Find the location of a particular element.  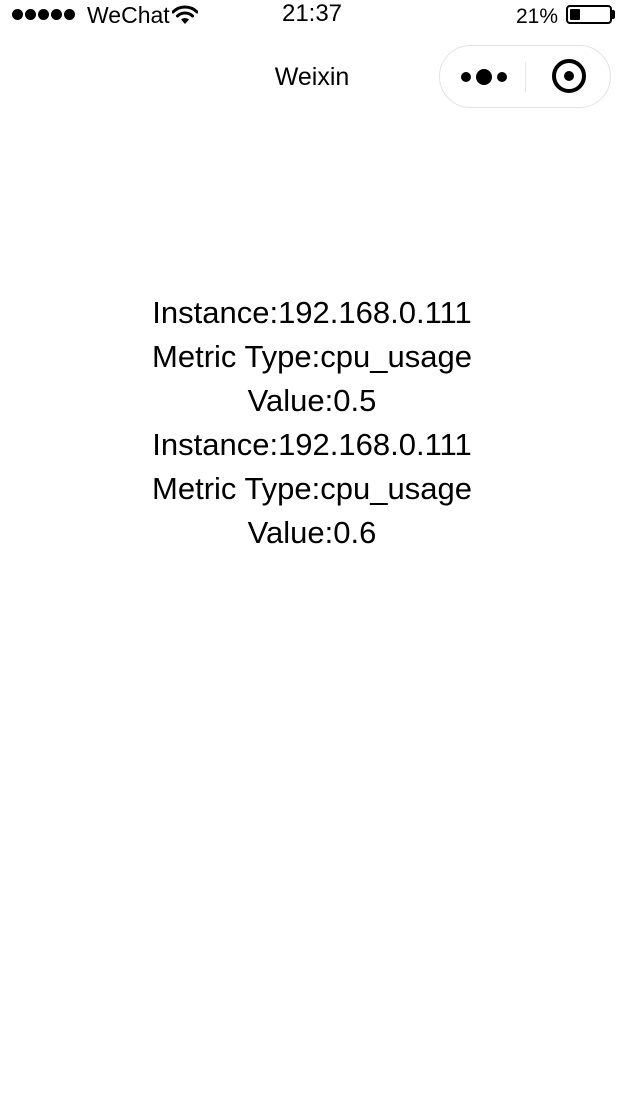

mini-program-capsule is located at coordinates (525, 76).